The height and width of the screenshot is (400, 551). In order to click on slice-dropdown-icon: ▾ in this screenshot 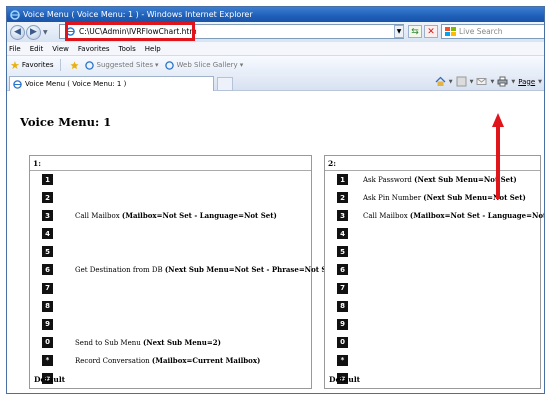, I will do `click(242, 65)`.